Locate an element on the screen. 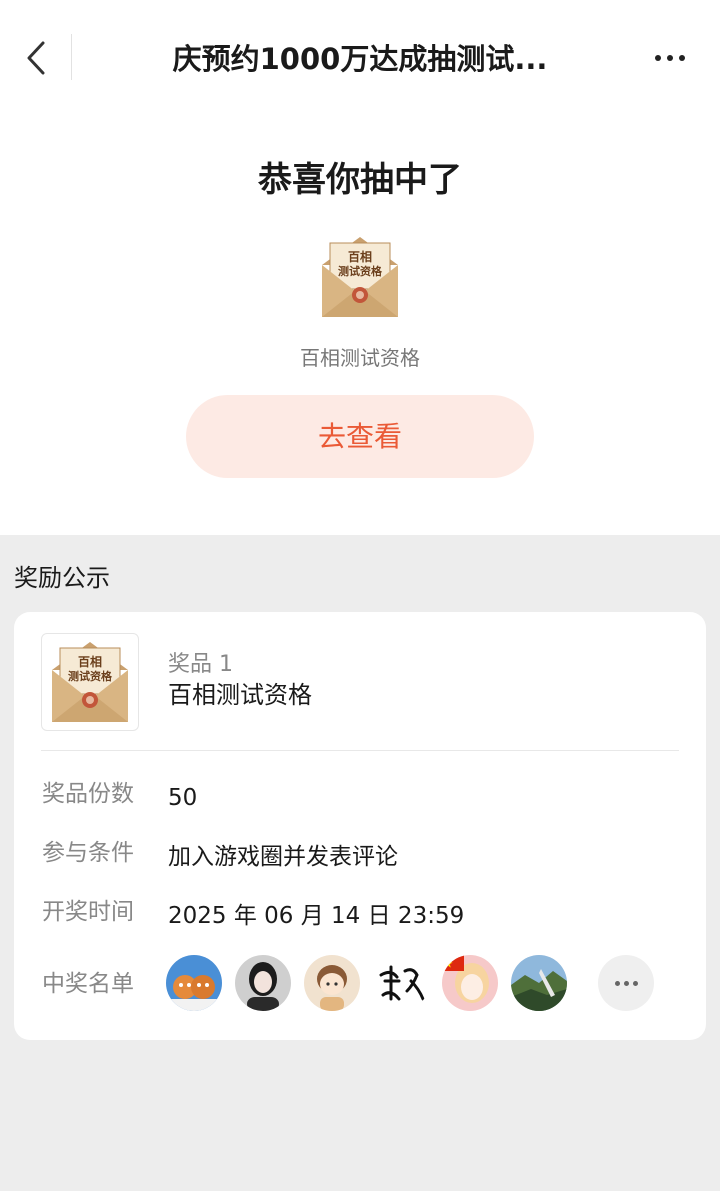 The width and height of the screenshot is (720, 1191). prize-index-label: 奖品 1 is located at coordinates (200, 664).